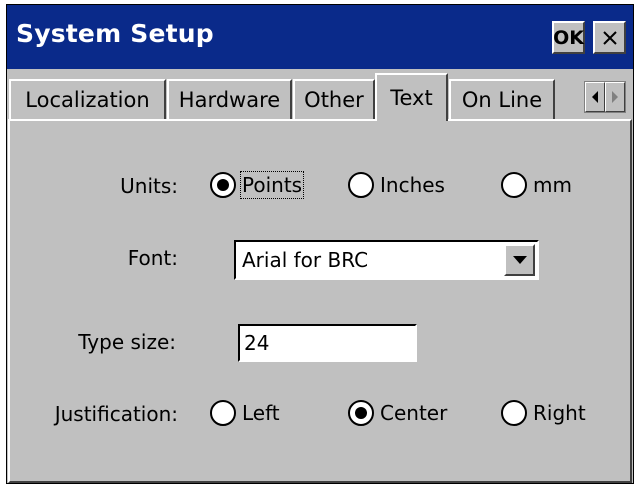  Describe the element at coordinates (552, 185) in the screenshot. I see `units-mm-label: mm` at that location.